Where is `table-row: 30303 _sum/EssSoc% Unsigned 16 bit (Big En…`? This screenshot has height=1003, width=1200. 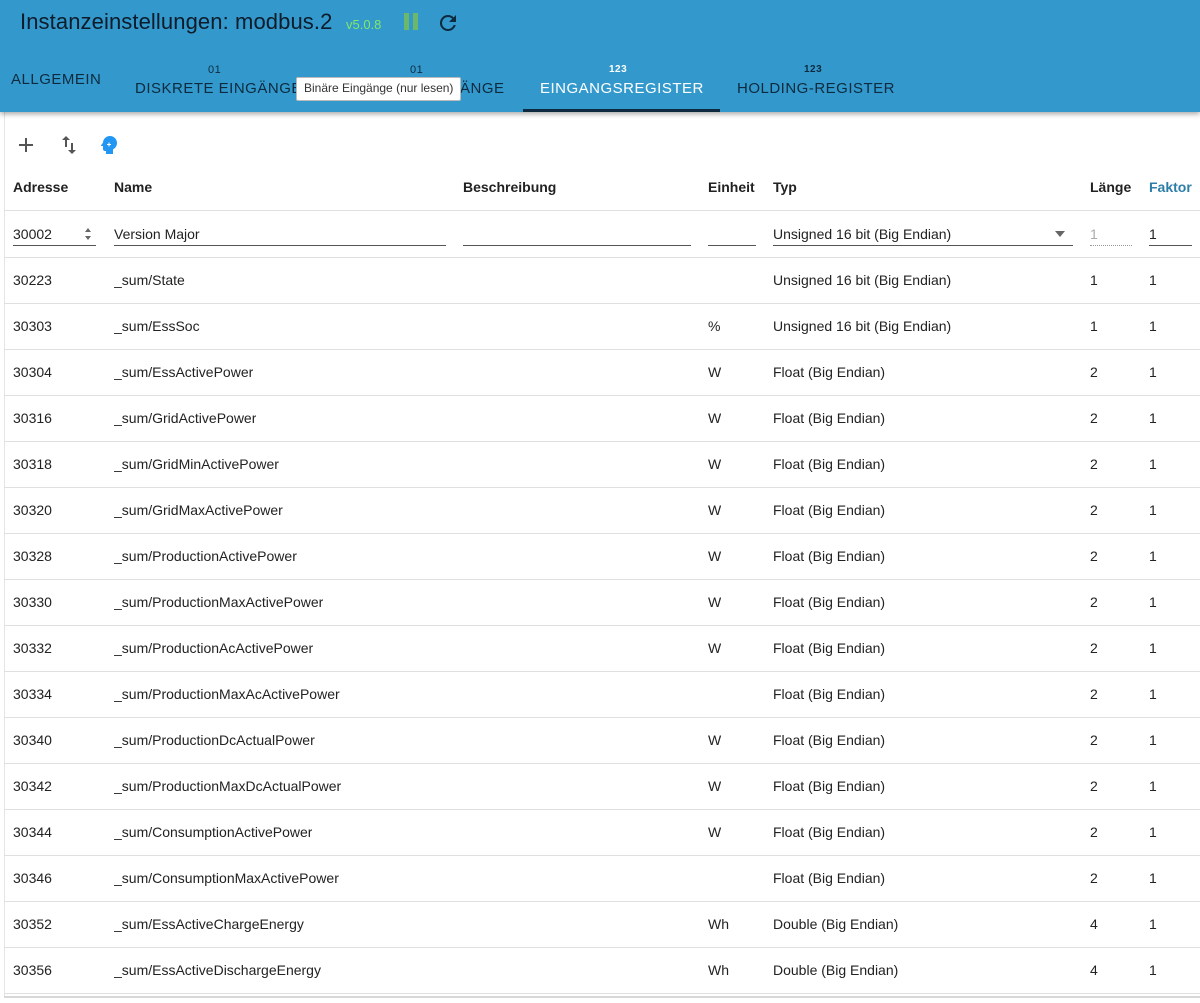 table-row: 30303 _sum/EssSoc% Unsigned 16 bit (Big En… is located at coordinates (602, 326).